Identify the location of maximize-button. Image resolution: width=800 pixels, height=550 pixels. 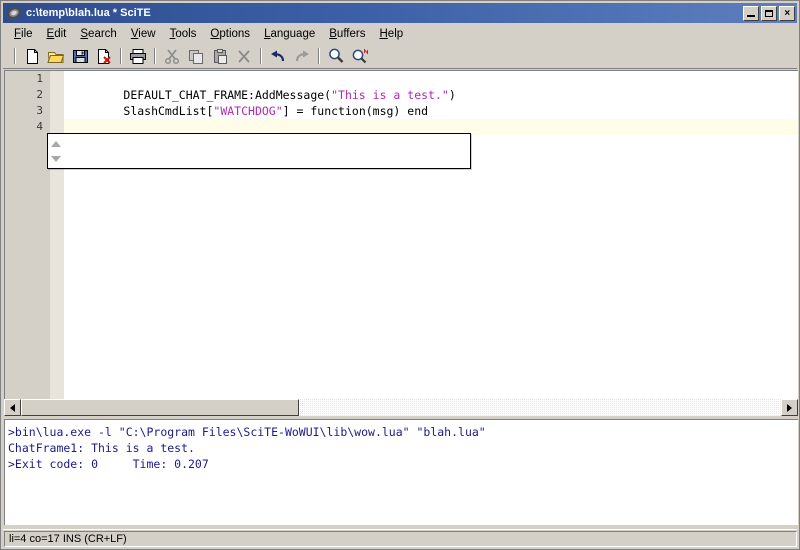
(769, 13).